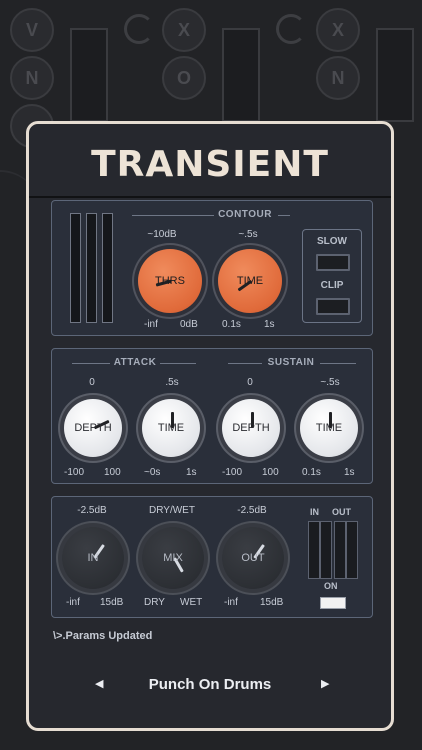 This screenshot has width=422, height=750. What do you see at coordinates (73, 602) in the screenshot?
I see `in-gain-min: -inf` at bounding box center [73, 602].